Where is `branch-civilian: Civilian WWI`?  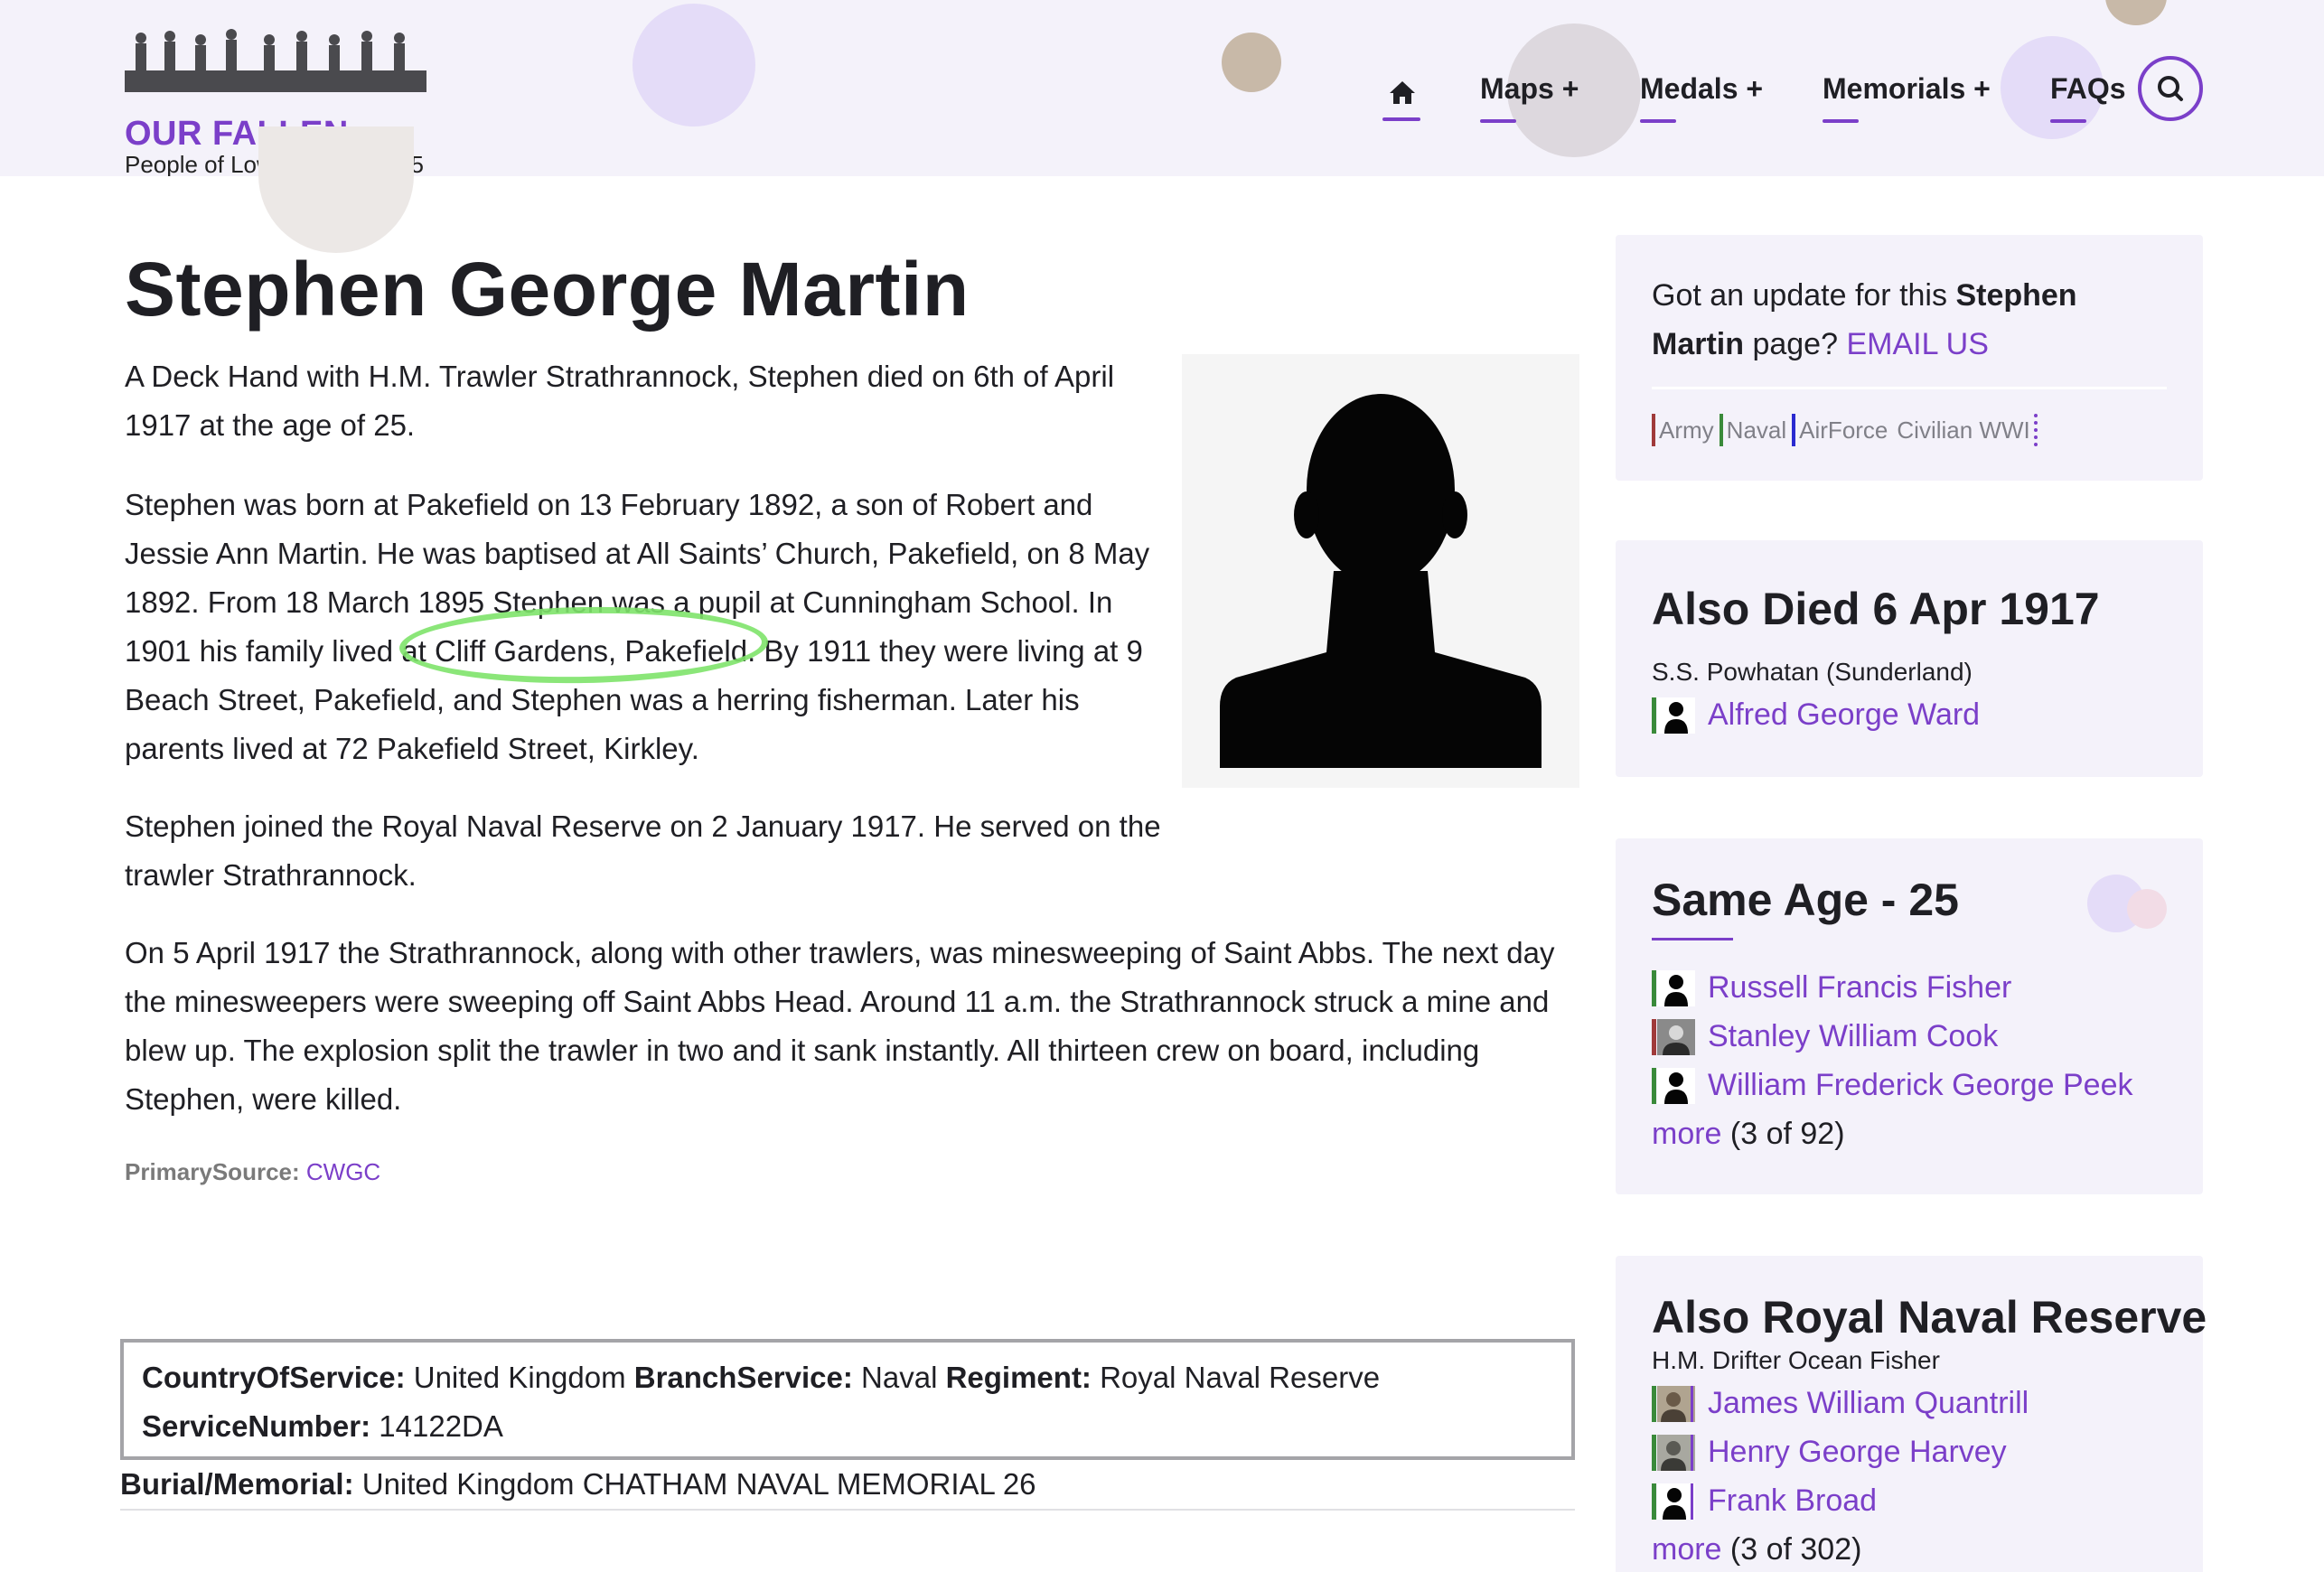 branch-civilian: Civilian WWI is located at coordinates (1965, 430).